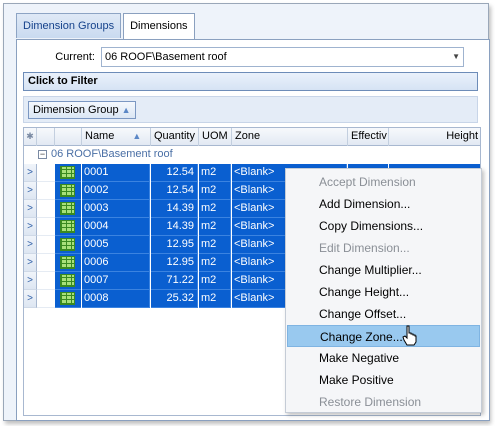 The height and width of the screenshot is (426, 495). Describe the element at coordinates (409, 335) in the screenshot. I see `hand-cursor-icon` at that location.